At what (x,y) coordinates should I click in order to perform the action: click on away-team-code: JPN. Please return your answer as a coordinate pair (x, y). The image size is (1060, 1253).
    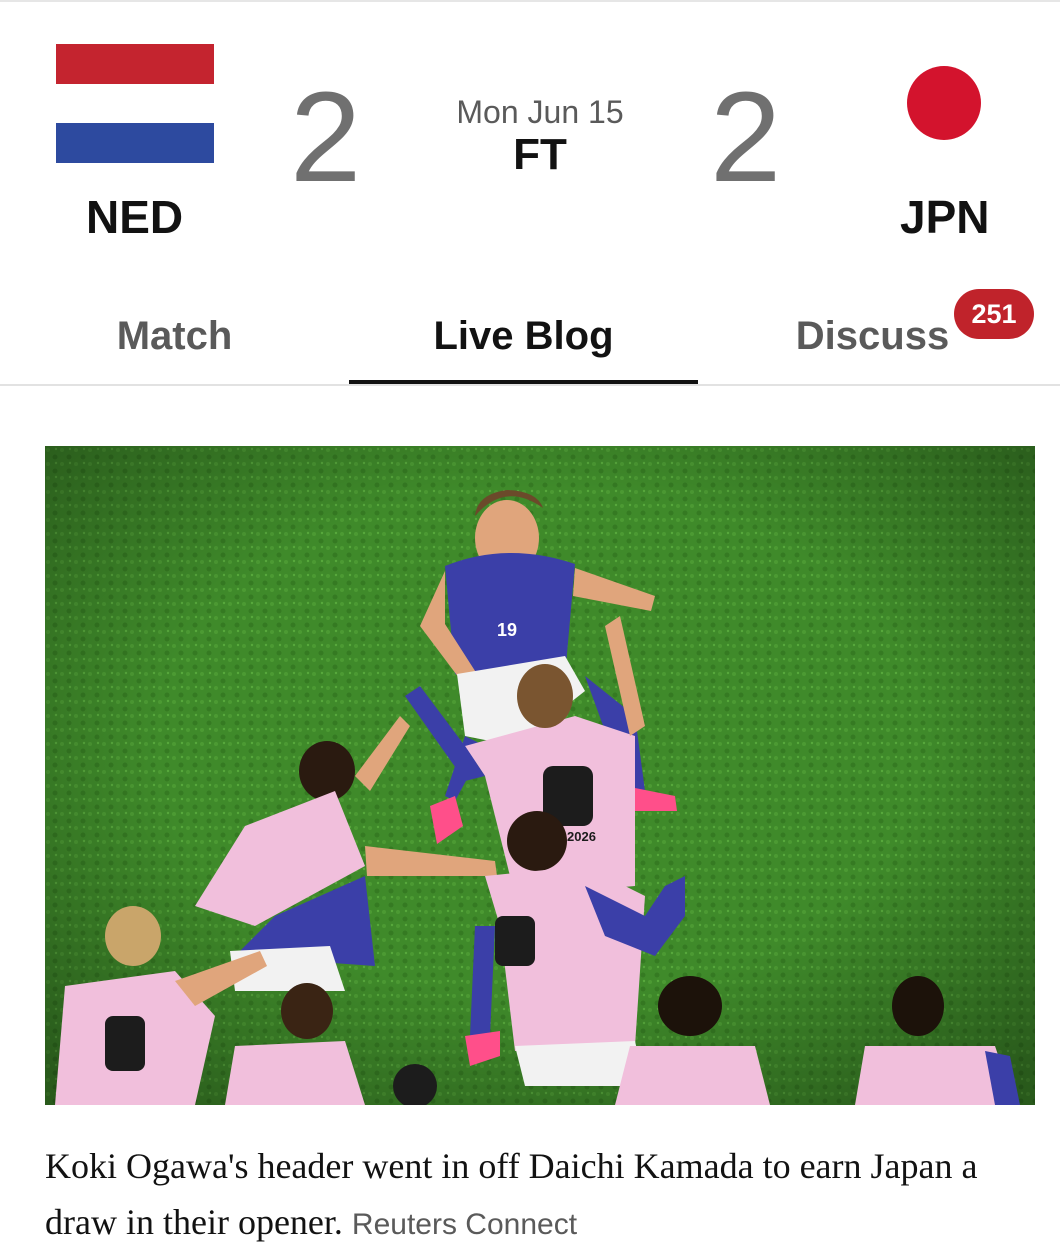
    Looking at the image, I should click on (945, 217).